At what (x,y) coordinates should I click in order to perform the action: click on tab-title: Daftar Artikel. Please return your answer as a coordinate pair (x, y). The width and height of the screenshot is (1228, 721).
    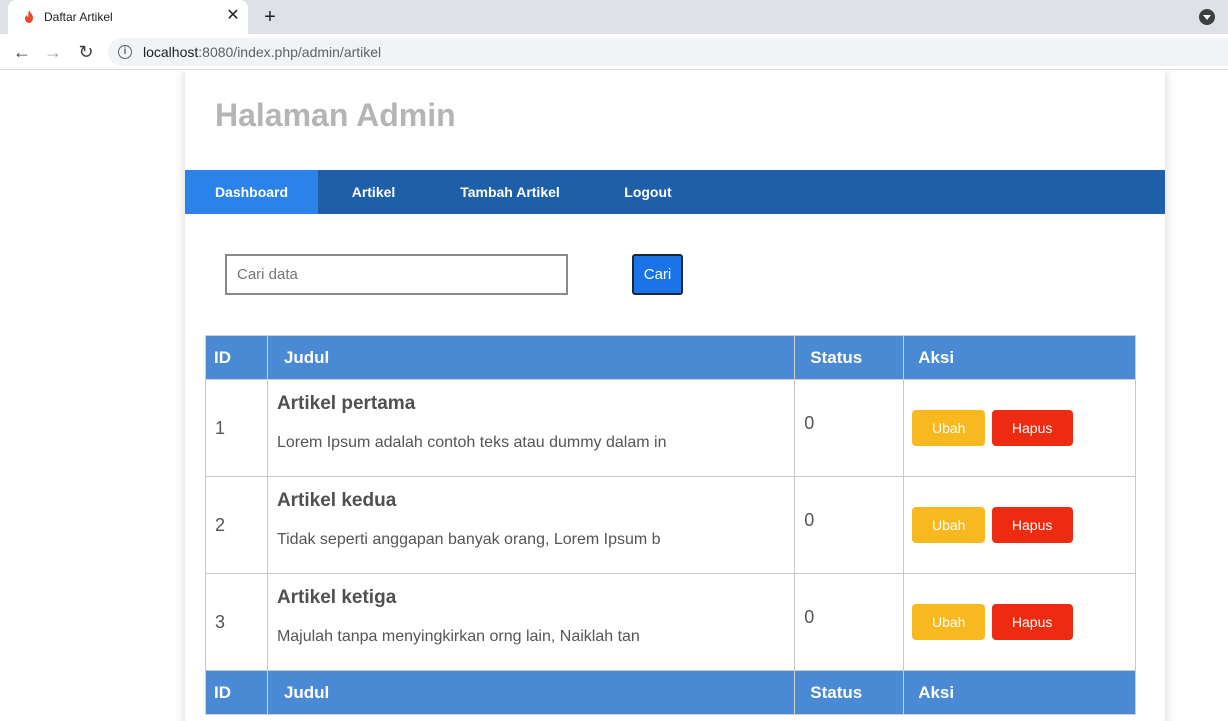
    Looking at the image, I should click on (78, 17).